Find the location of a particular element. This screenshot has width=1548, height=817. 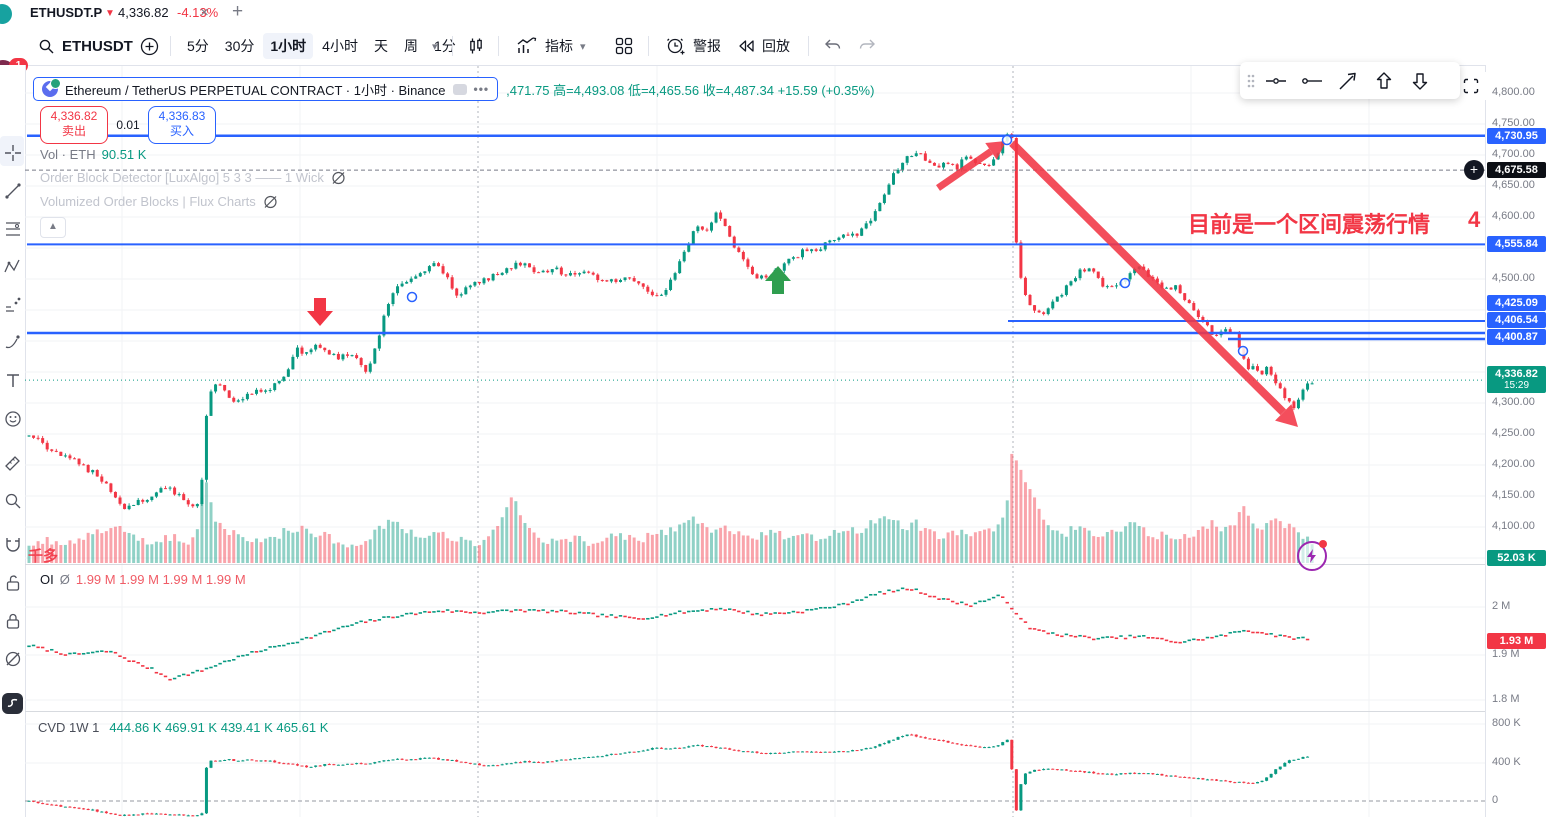

indicator-legend-volumized: Volumized Order Blocks | Flux Charts is located at coordinates (159, 201).